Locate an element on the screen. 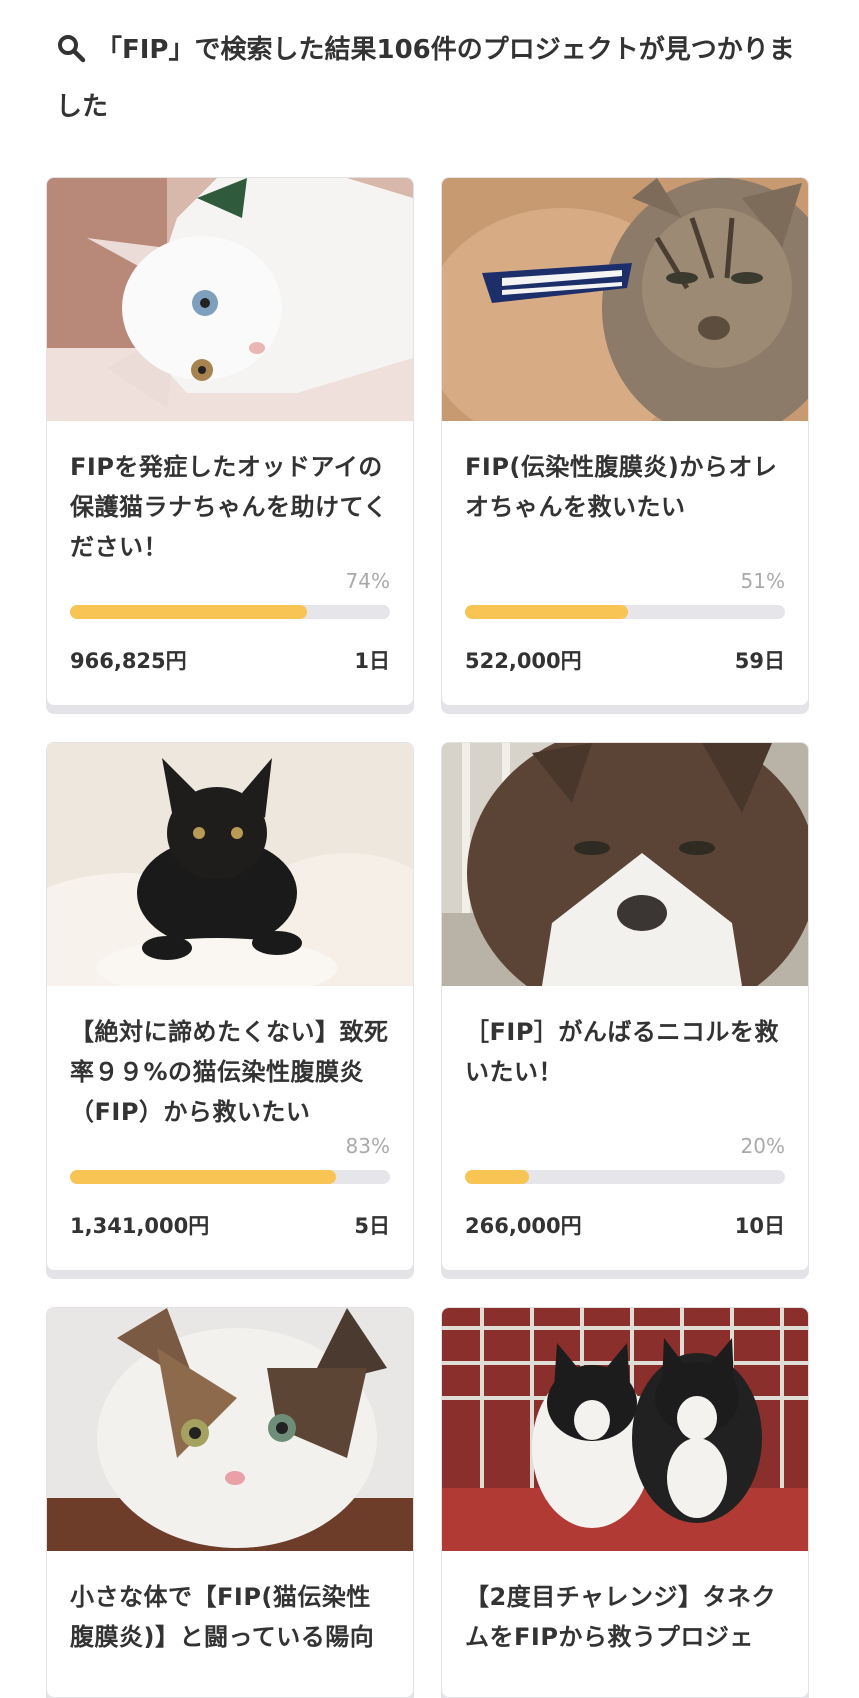  search-icon is located at coordinates (72, 49).